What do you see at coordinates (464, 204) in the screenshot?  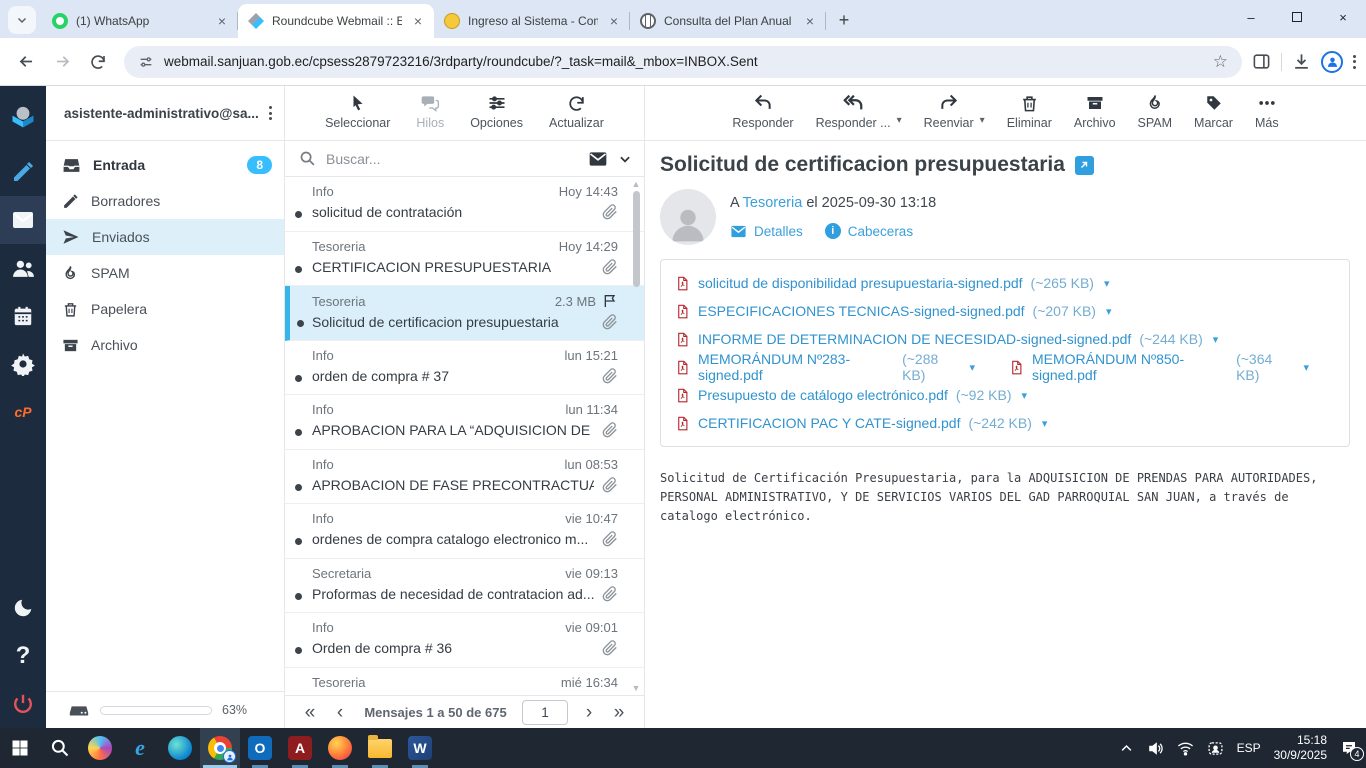 I see `message-row: Info Hoy 14:43 solicitud de contratación` at bounding box center [464, 204].